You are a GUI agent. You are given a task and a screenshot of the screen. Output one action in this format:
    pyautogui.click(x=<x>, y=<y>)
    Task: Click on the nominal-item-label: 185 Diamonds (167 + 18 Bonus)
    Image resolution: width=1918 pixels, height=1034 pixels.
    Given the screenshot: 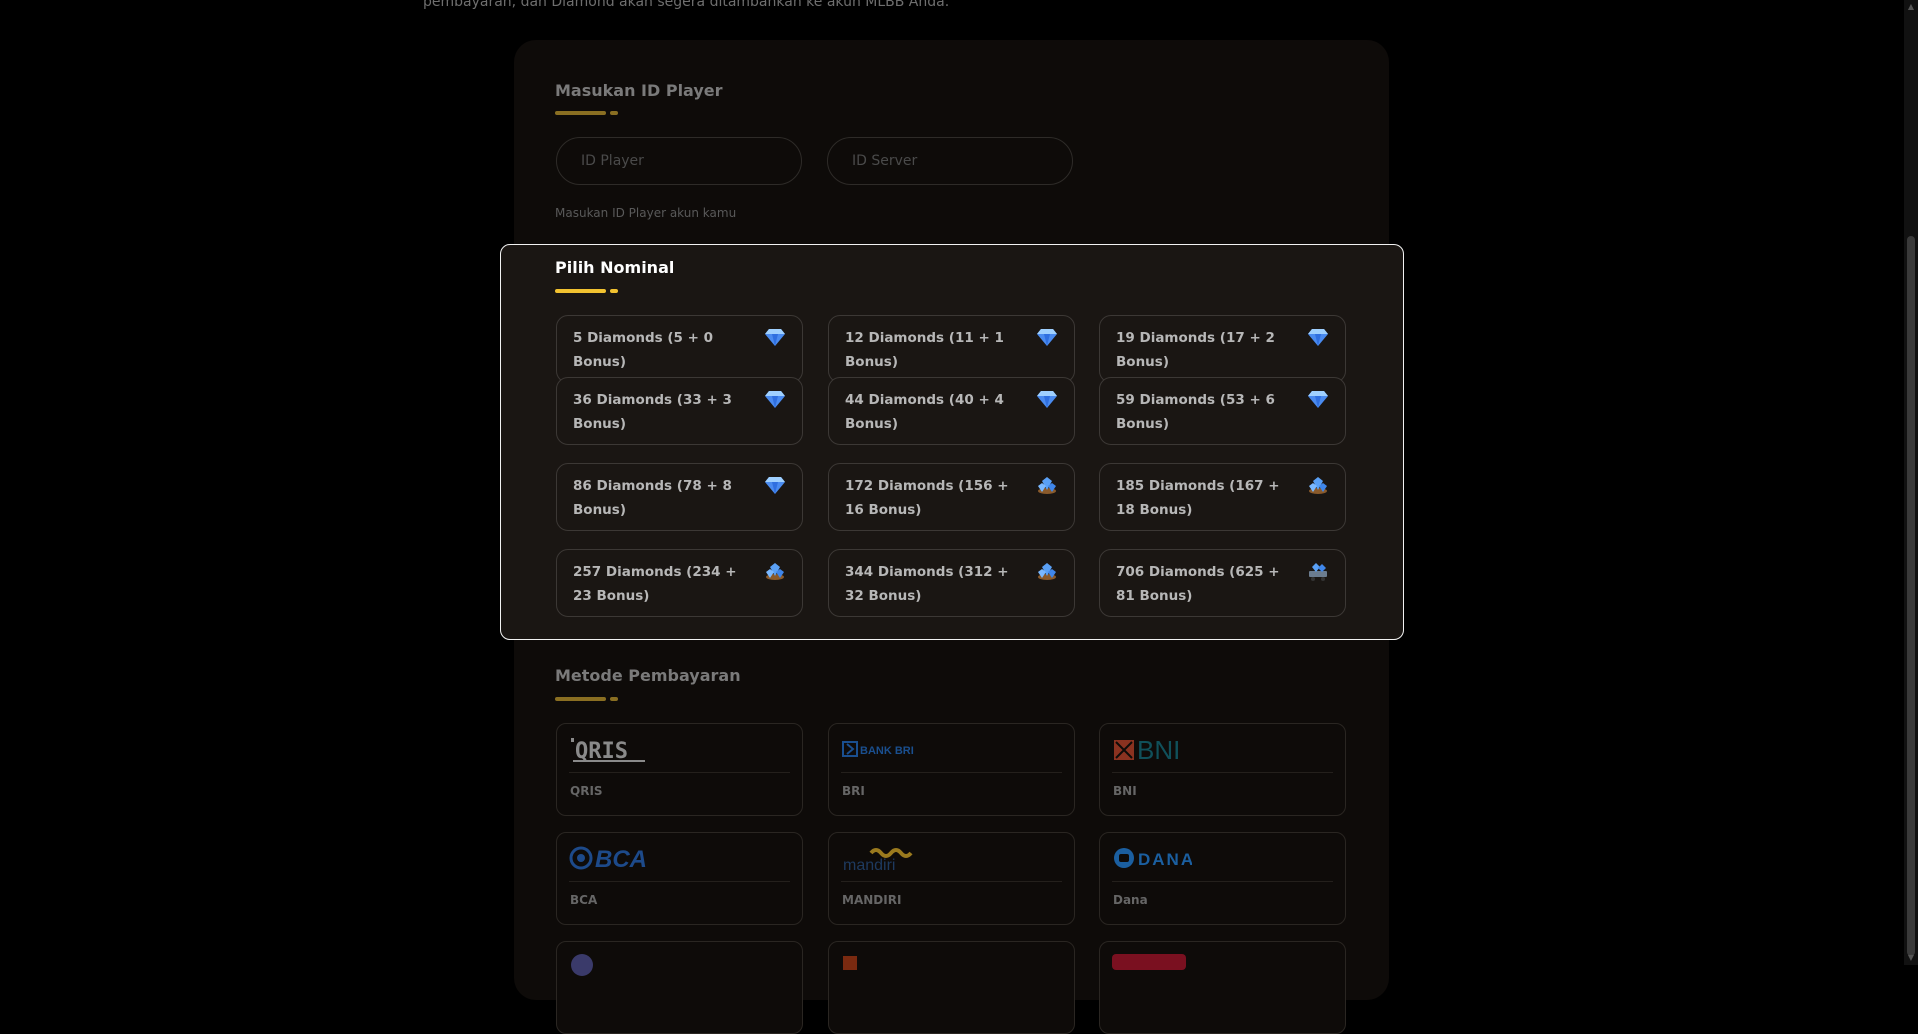 What is the action you would take?
    pyautogui.click(x=1198, y=498)
    